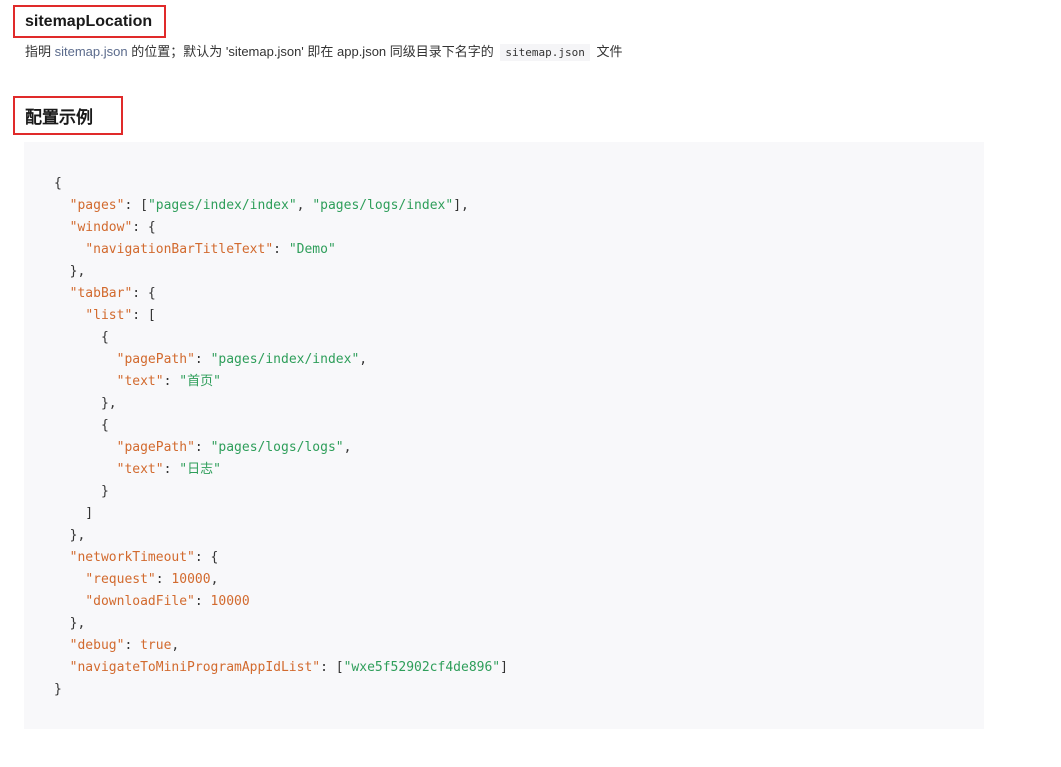 The image size is (1061, 767). I want to click on code-line: "debug": true,, so click(281, 646).